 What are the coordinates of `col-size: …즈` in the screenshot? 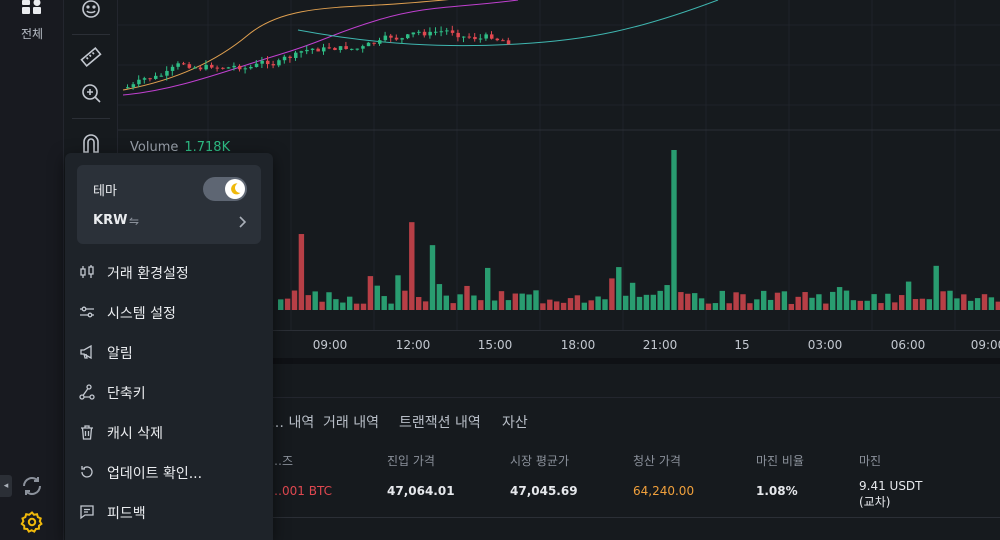 It's located at (282, 461).